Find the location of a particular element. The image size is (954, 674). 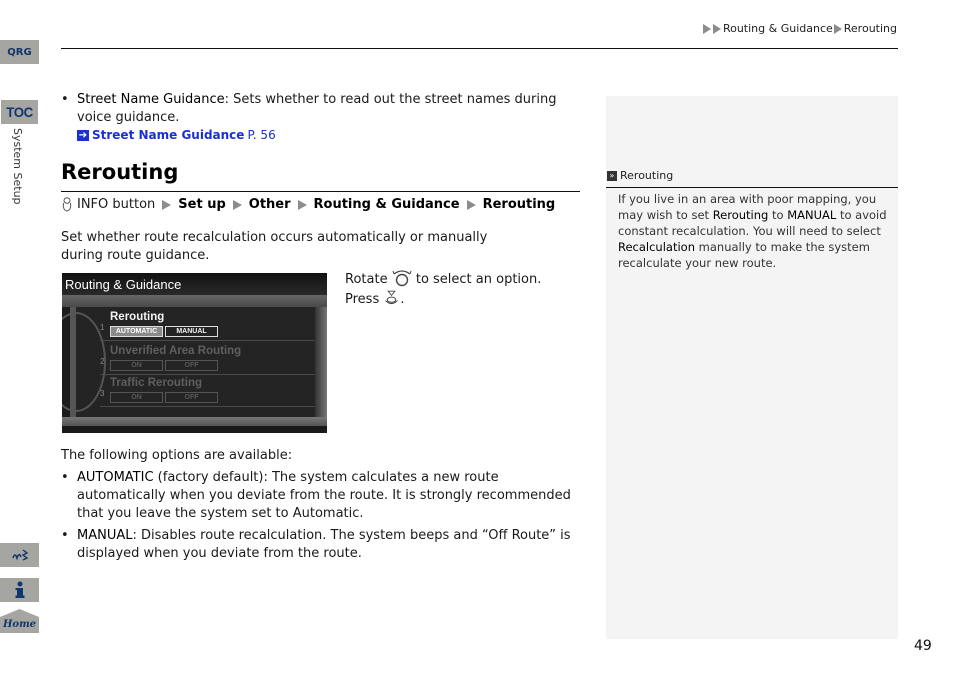

option-manual: MANUAL is located at coordinates (191, 331).